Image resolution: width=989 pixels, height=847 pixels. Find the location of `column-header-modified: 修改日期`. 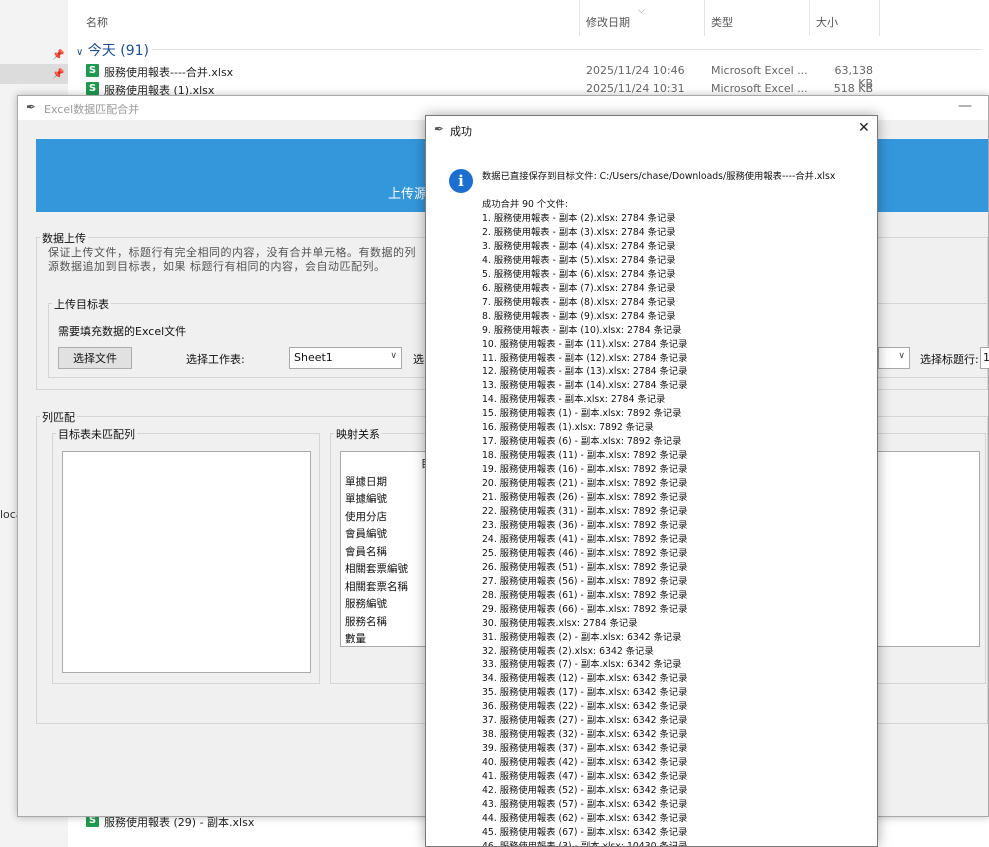

column-header-modified: 修改日期 is located at coordinates (642, 18).